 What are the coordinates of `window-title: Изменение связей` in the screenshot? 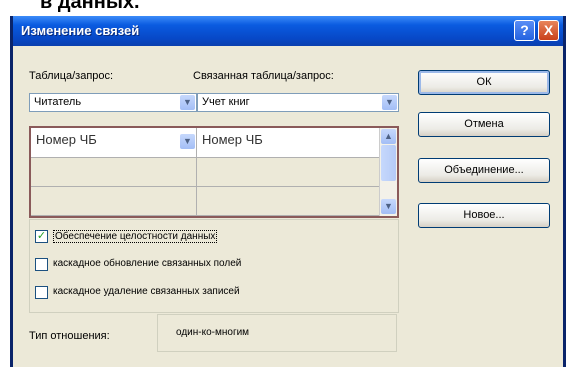 It's located at (80, 30).